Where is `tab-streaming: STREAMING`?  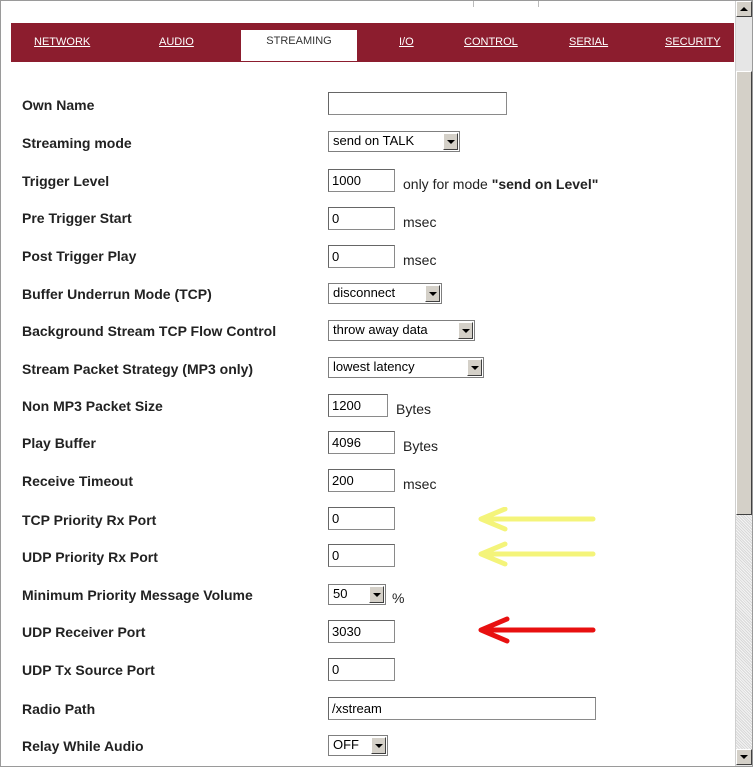
tab-streaming: STREAMING is located at coordinates (299, 45).